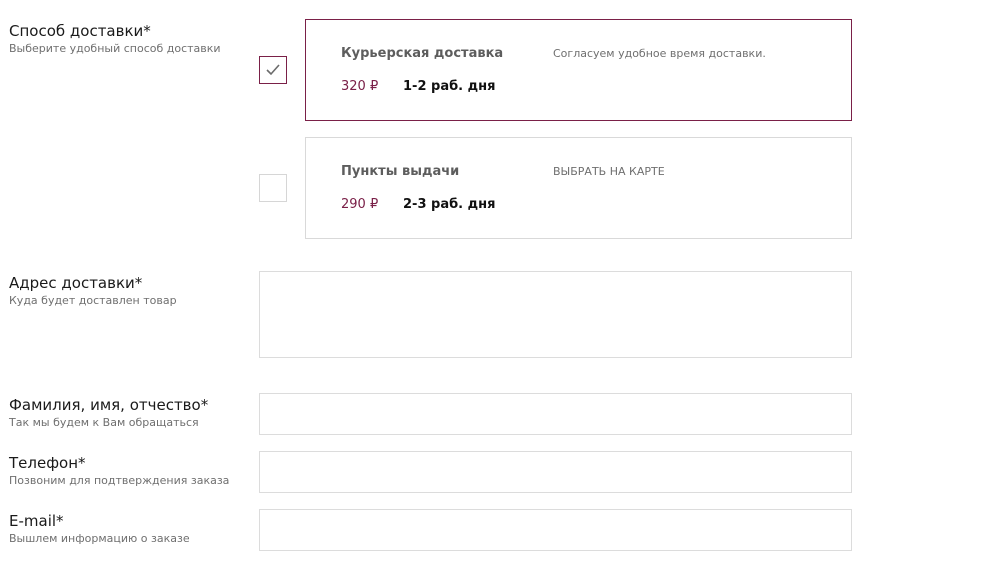 This screenshot has width=995, height=584. I want to click on checkmark-icon, so click(273, 70).